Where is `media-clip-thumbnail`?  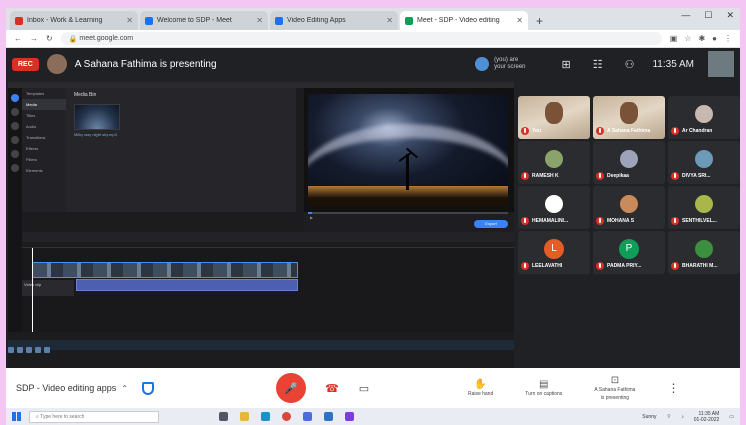 media-clip-thumbnail is located at coordinates (97, 117).